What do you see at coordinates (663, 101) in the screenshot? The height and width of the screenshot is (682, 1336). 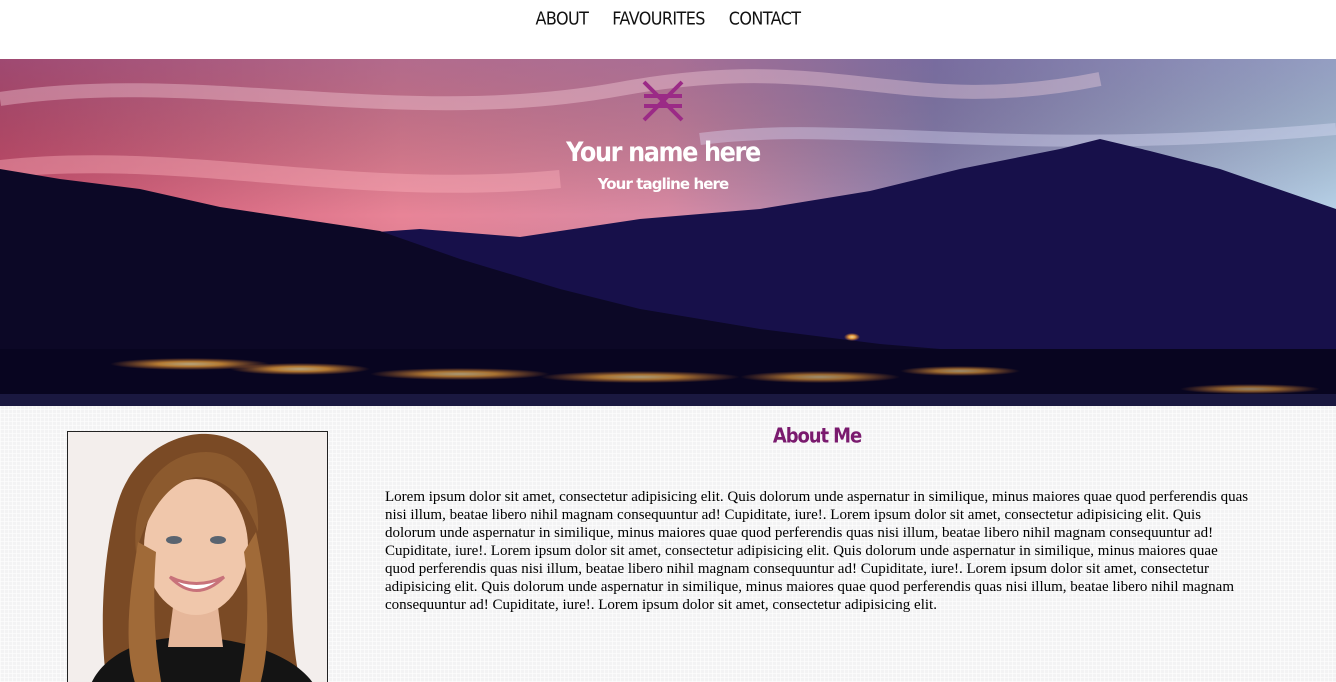 I see `crosshatch-logo-icon` at bounding box center [663, 101].